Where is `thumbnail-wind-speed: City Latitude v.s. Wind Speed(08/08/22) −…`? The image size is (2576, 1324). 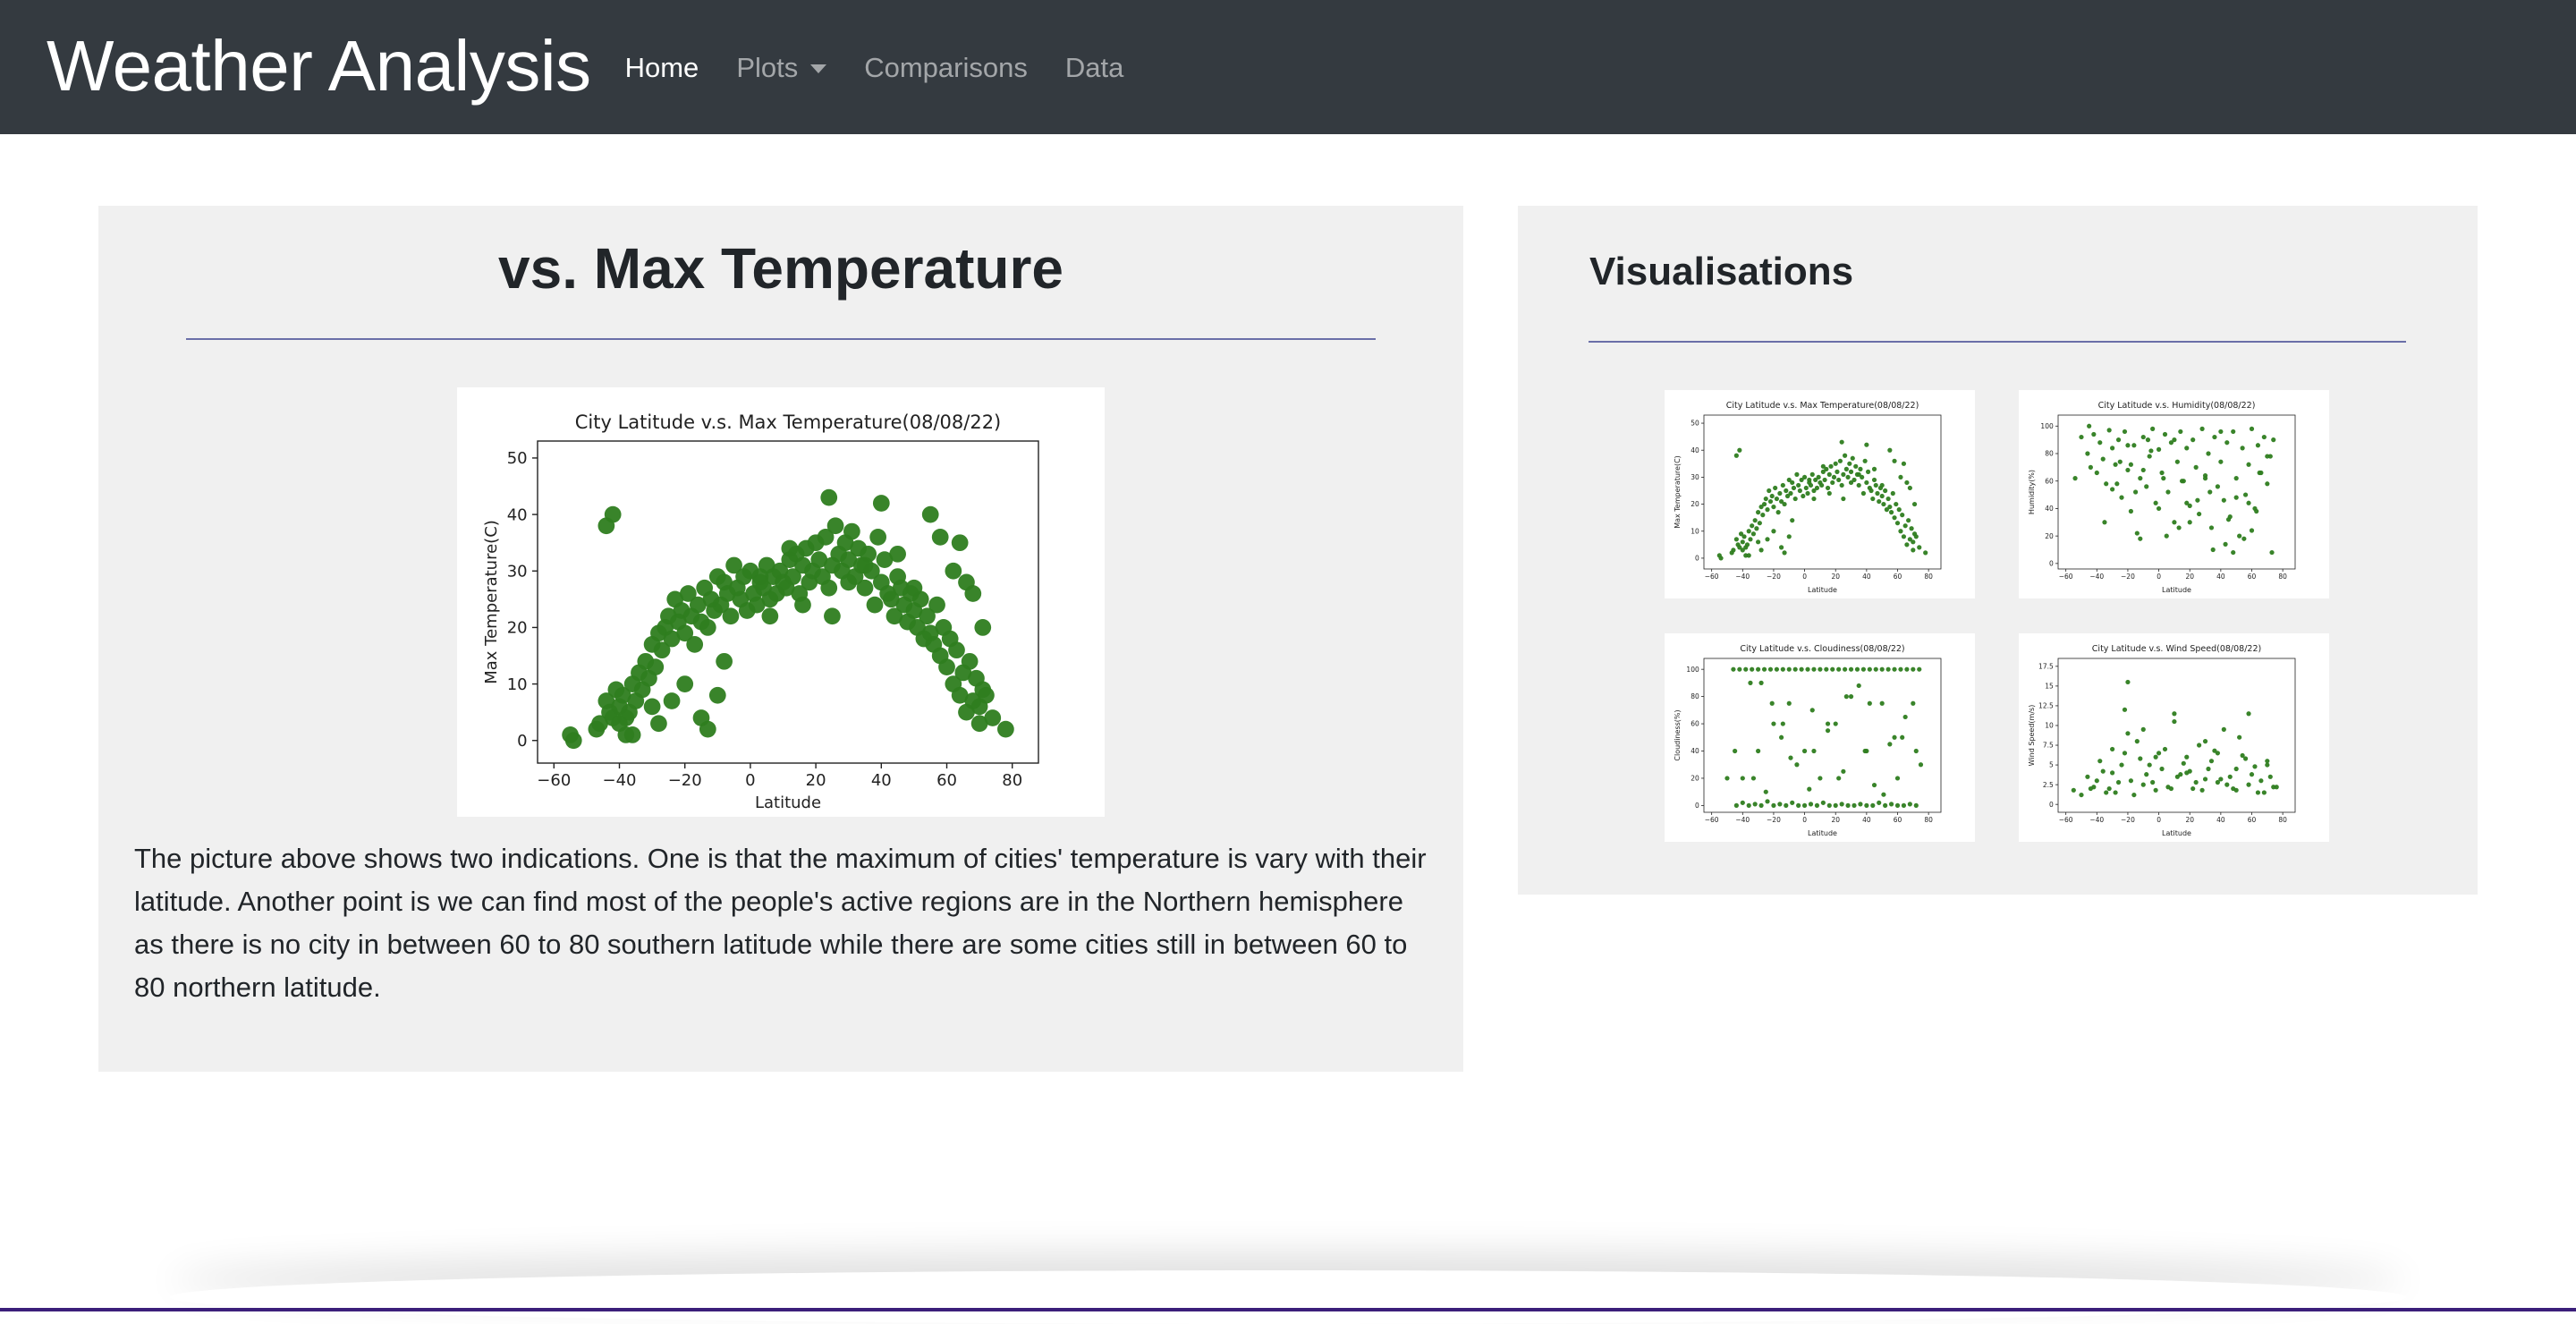
thumbnail-wind-speed: City Latitude v.s. Wind Speed(08/08/22) −… is located at coordinates (2174, 737).